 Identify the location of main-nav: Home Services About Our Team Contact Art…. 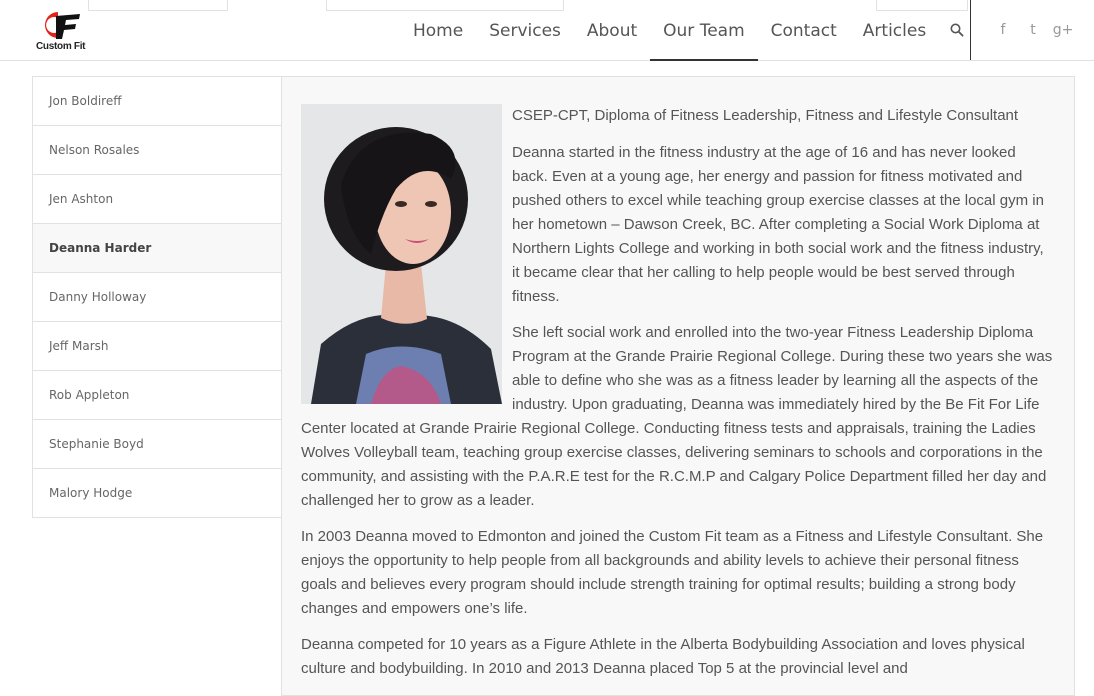
(687, 30).